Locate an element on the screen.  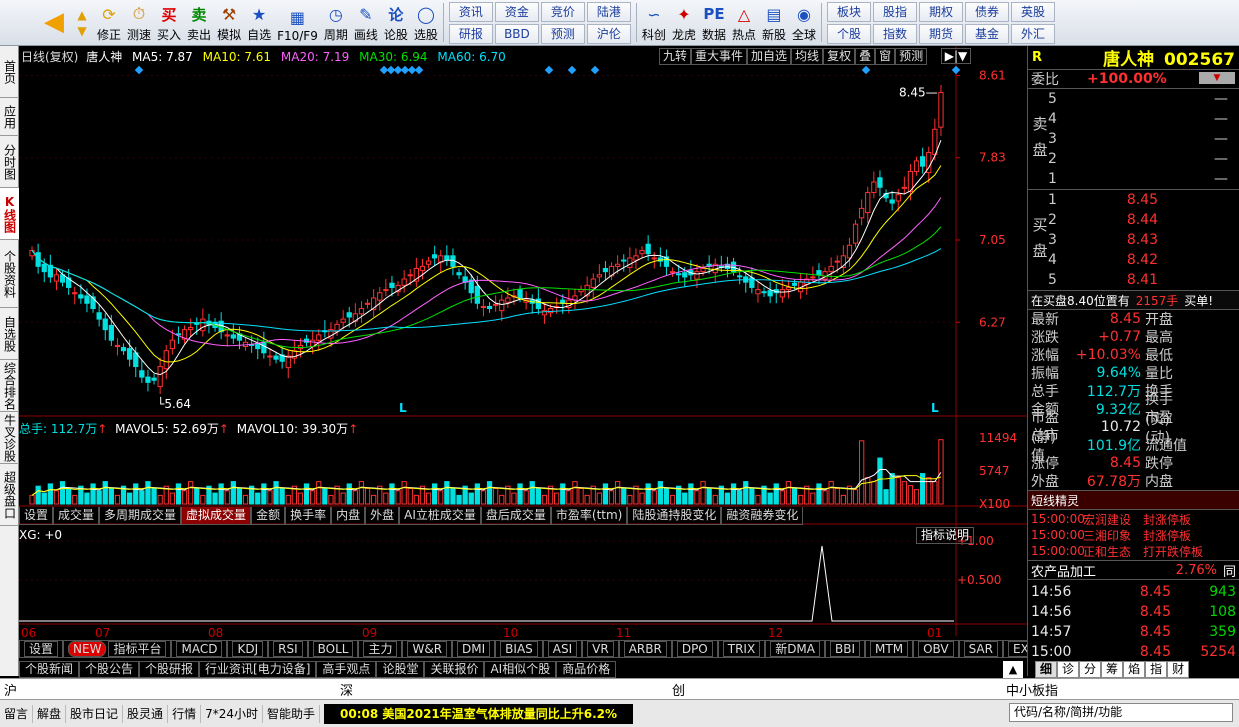
volume-panel-tab: 成交量 is located at coordinates (76, 516).